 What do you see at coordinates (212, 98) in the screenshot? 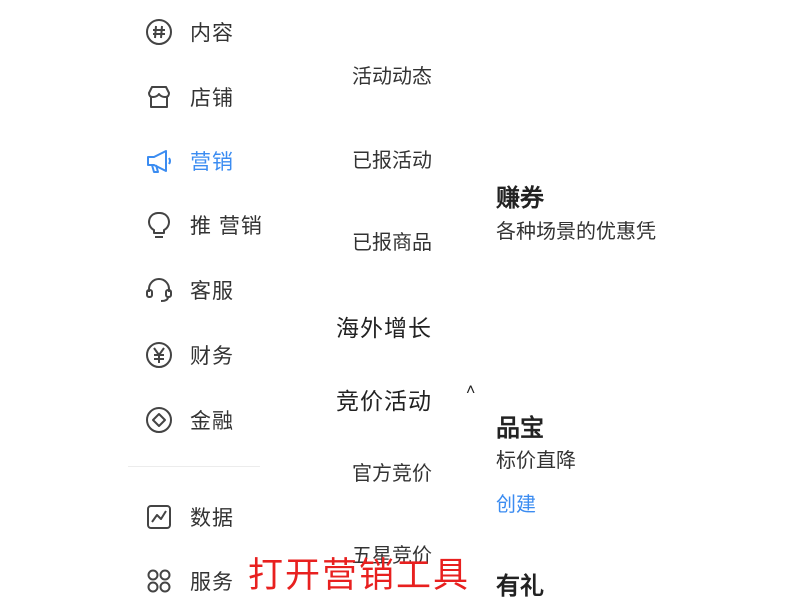
I see `sidebar-item-label: 店铺` at bounding box center [212, 98].